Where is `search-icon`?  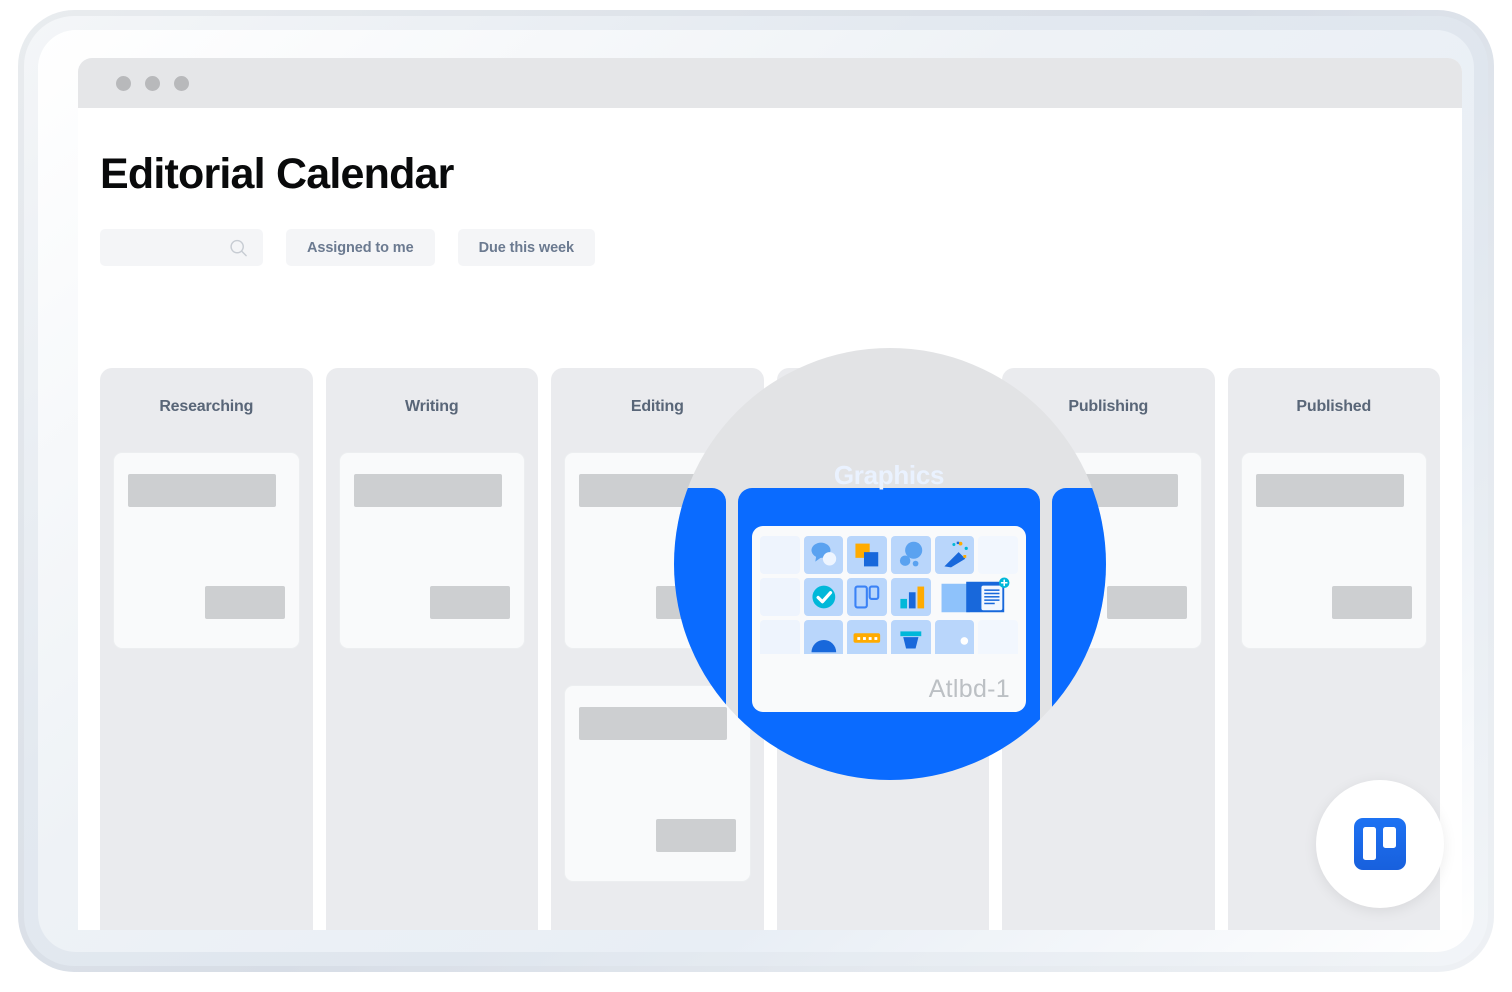
search-icon is located at coordinates (238, 247).